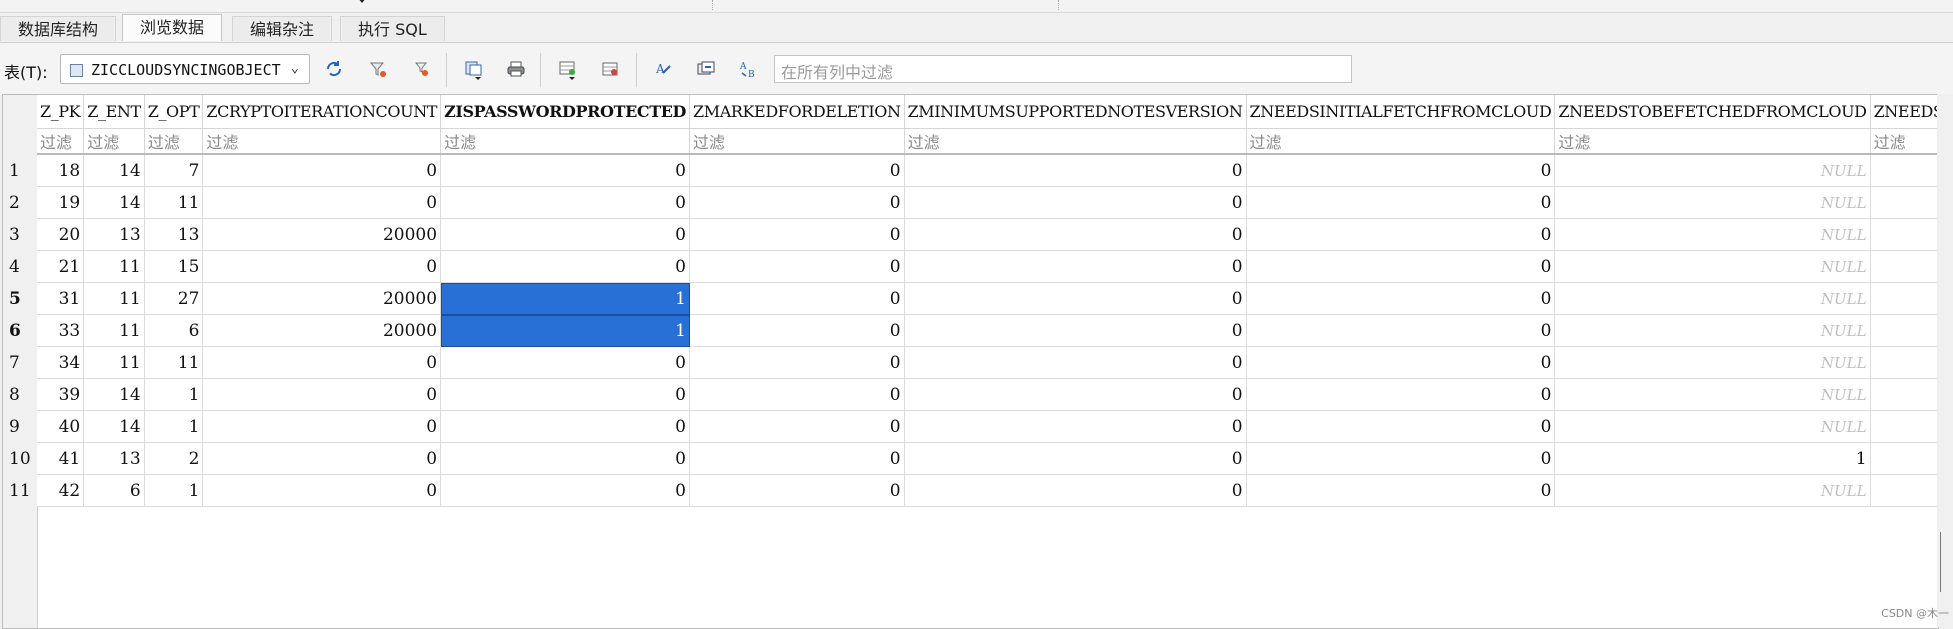 The image size is (1953, 629). Describe the element at coordinates (565, 112) in the screenshot. I see `column-header: ZISPASSWORDPROTECTED` at that location.